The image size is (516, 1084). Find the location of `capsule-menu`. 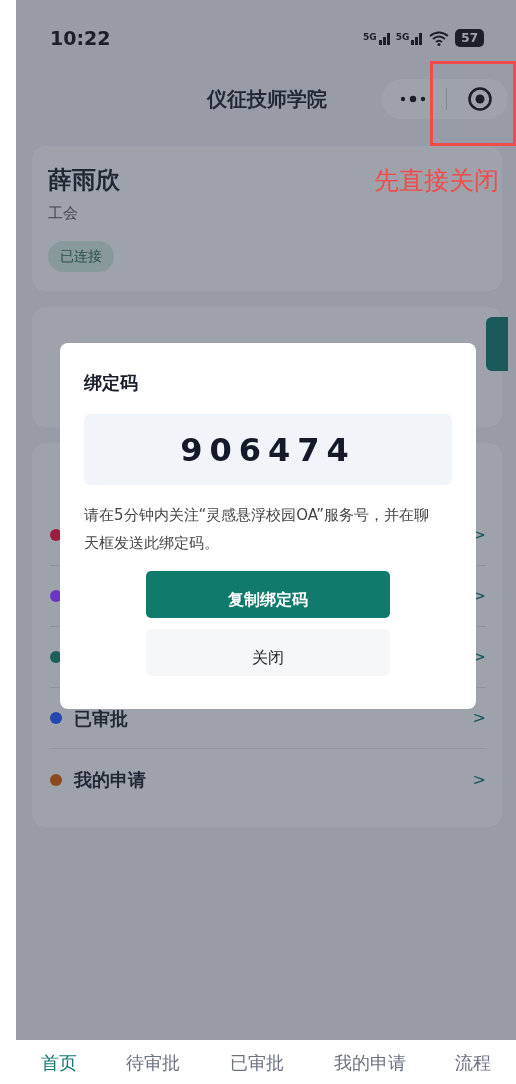

capsule-menu is located at coordinates (445, 99).